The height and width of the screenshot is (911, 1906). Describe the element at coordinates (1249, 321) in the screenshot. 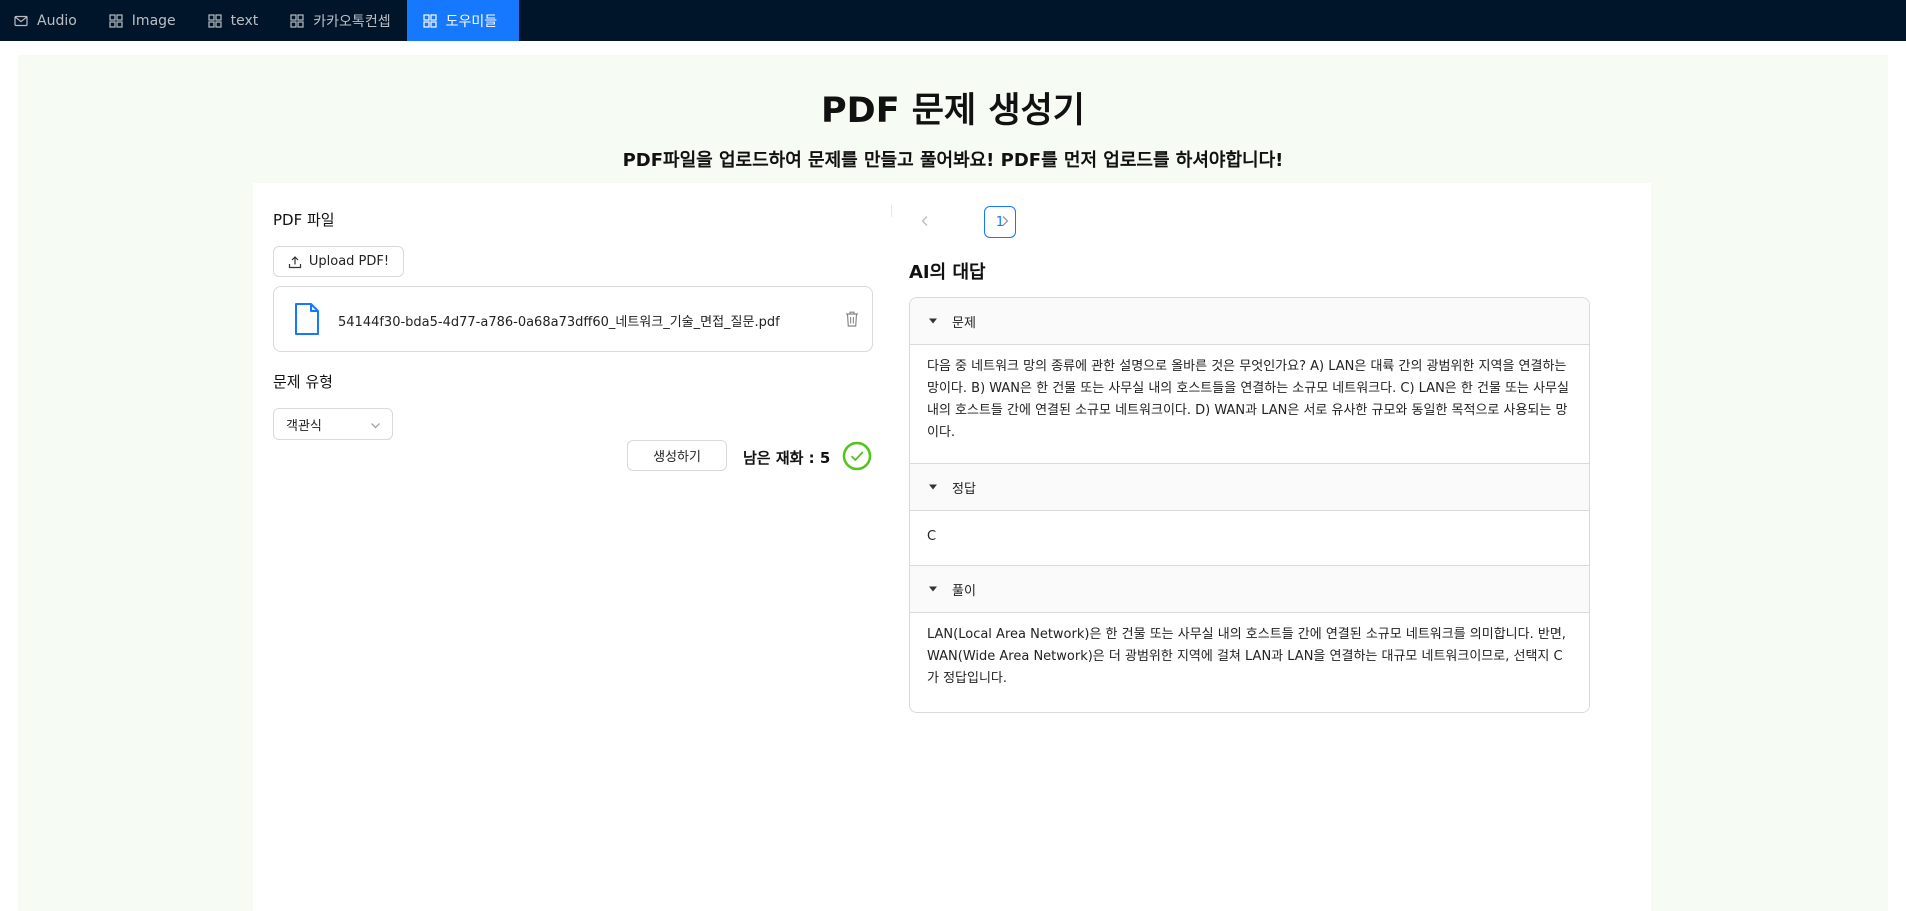

I see `collapse-header-question: 문제` at that location.